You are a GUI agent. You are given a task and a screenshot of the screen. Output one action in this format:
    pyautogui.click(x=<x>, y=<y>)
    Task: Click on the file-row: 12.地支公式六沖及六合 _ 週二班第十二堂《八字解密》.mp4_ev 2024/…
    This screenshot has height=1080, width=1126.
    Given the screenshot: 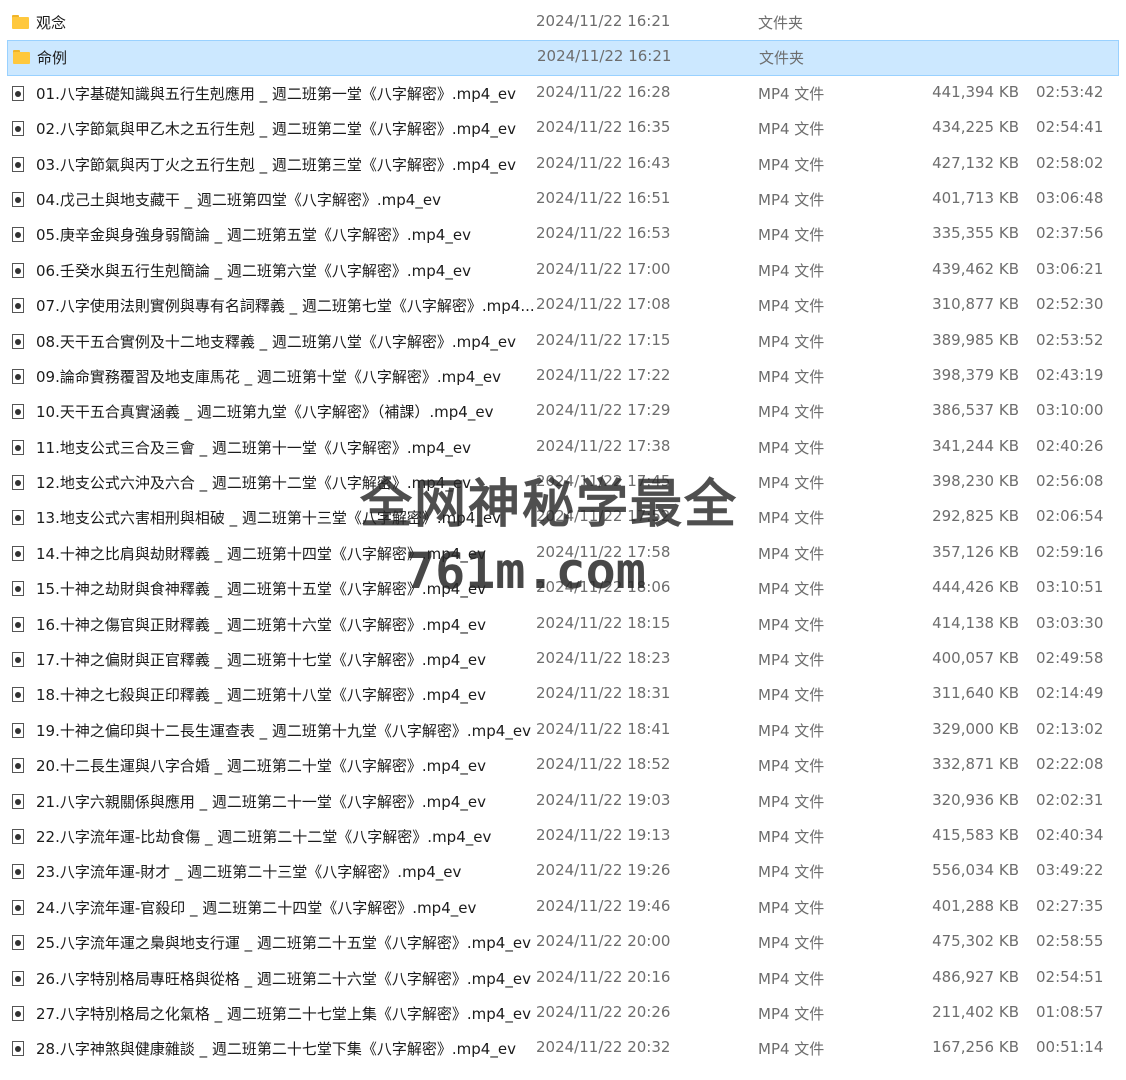 What is the action you would take?
    pyautogui.click(x=563, y=482)
    